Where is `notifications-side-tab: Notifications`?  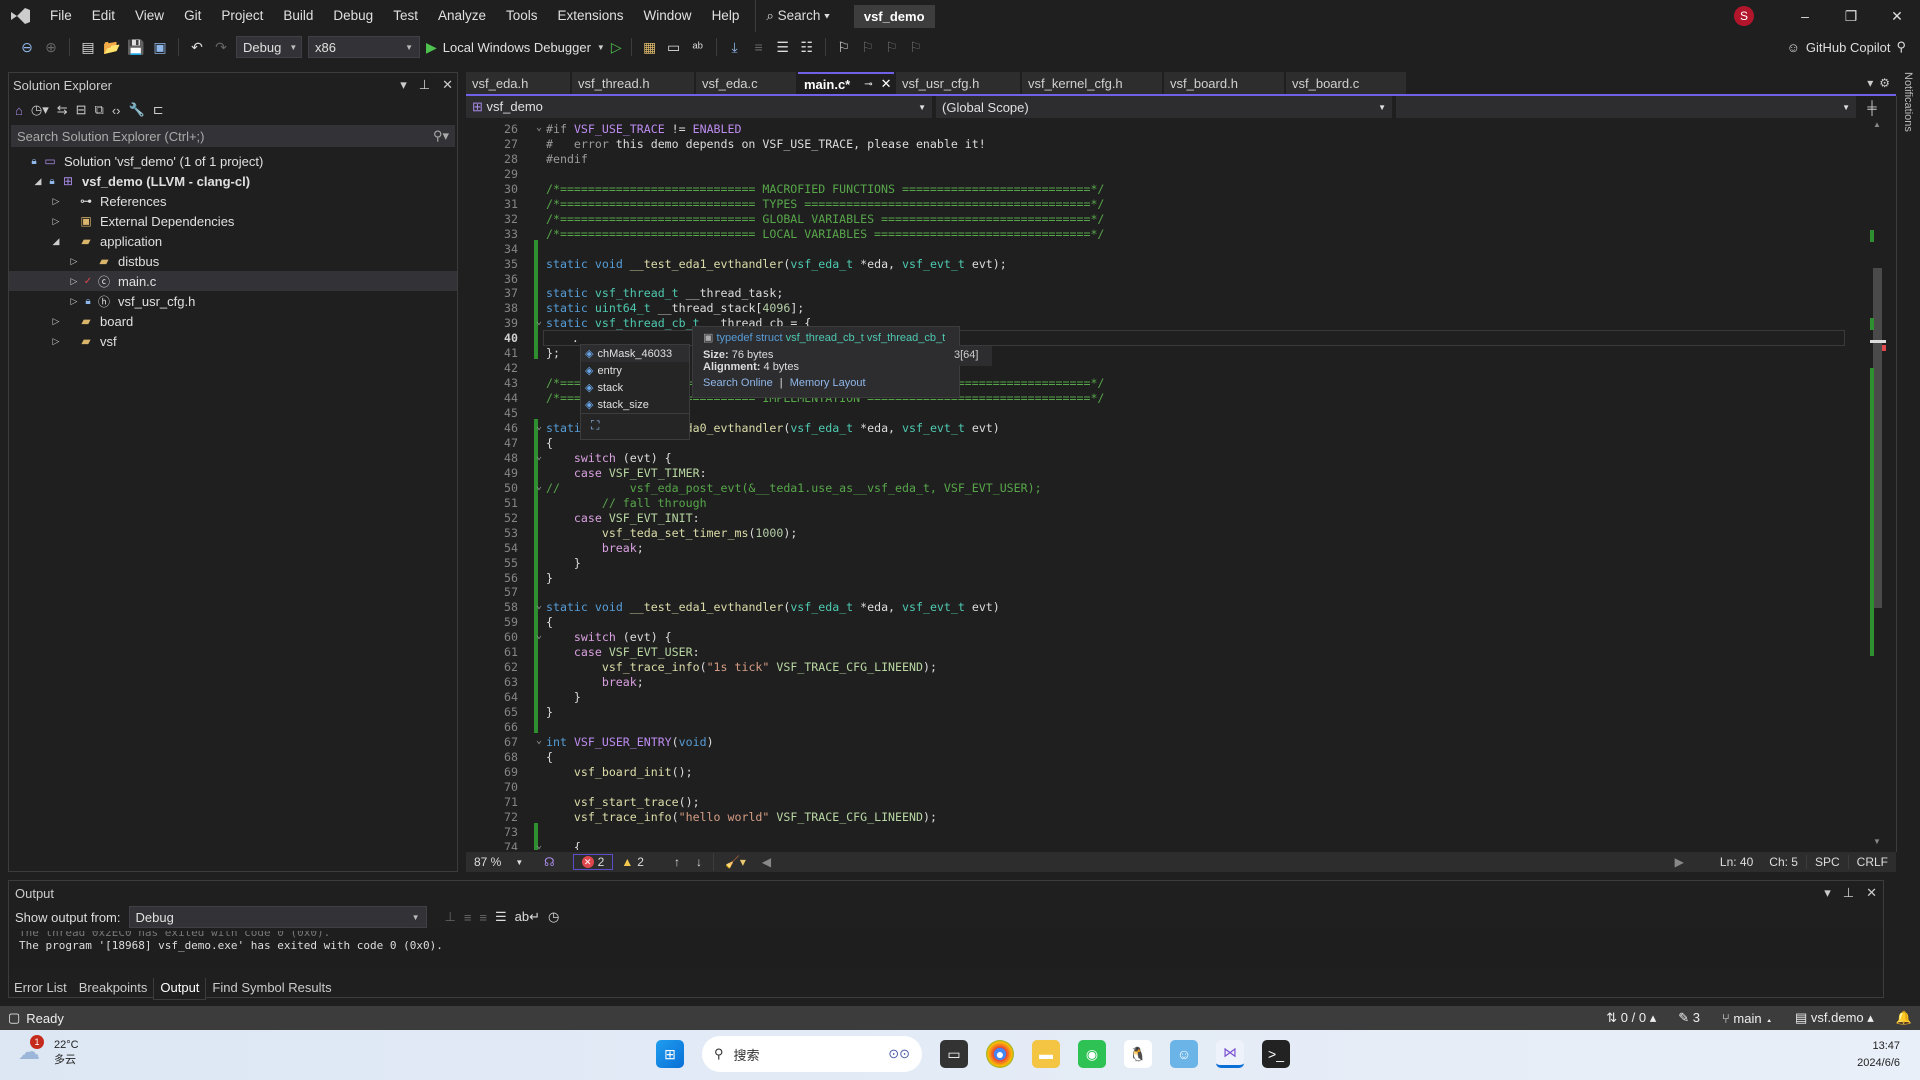 notifications-side-tab: Notifications is located at coordinates (1905, 132).